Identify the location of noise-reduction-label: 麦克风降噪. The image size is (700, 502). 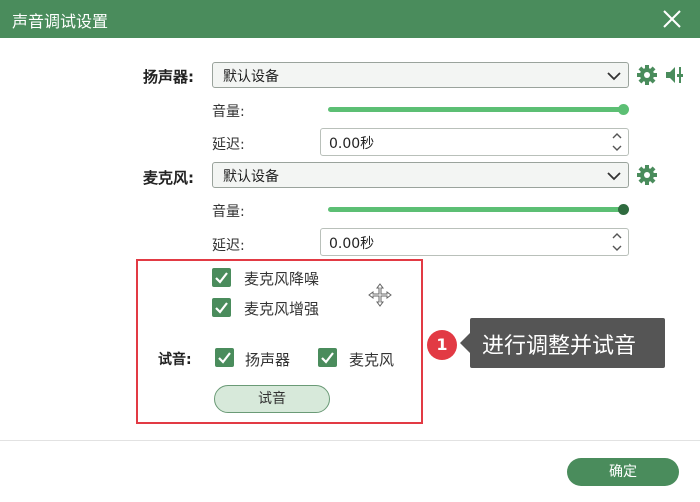
(282, 279).